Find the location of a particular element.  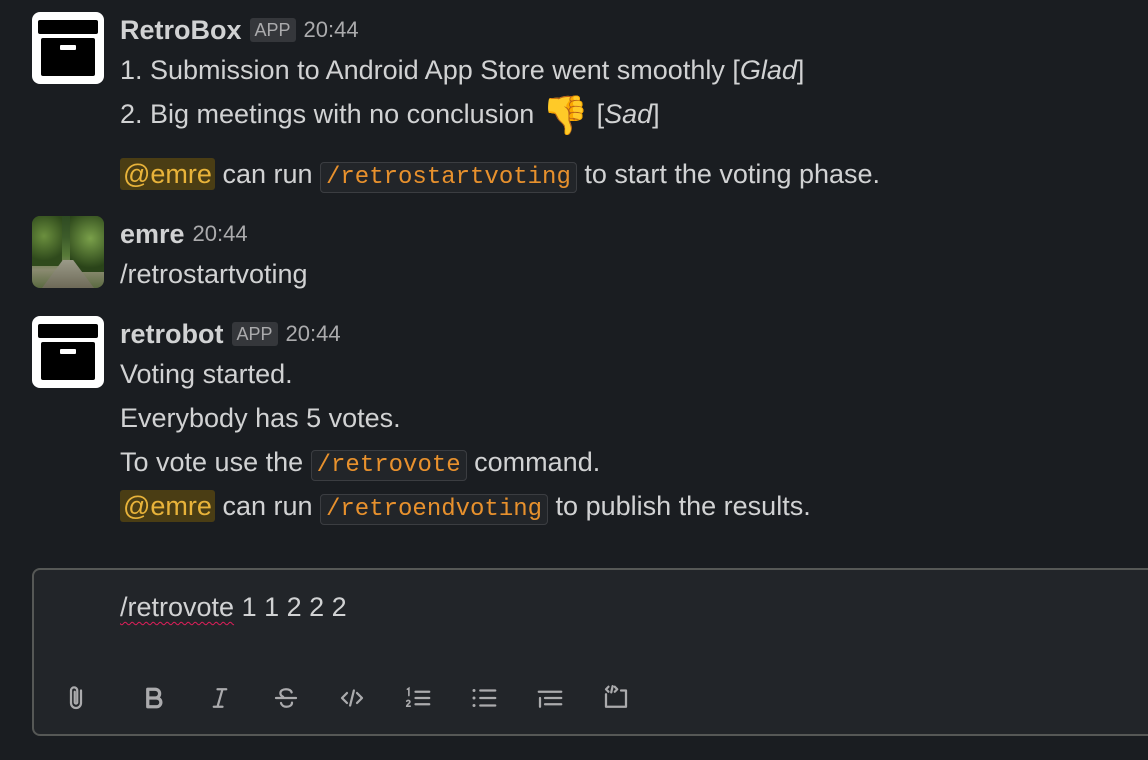

bold-icon is located at coordinates (154, 698).